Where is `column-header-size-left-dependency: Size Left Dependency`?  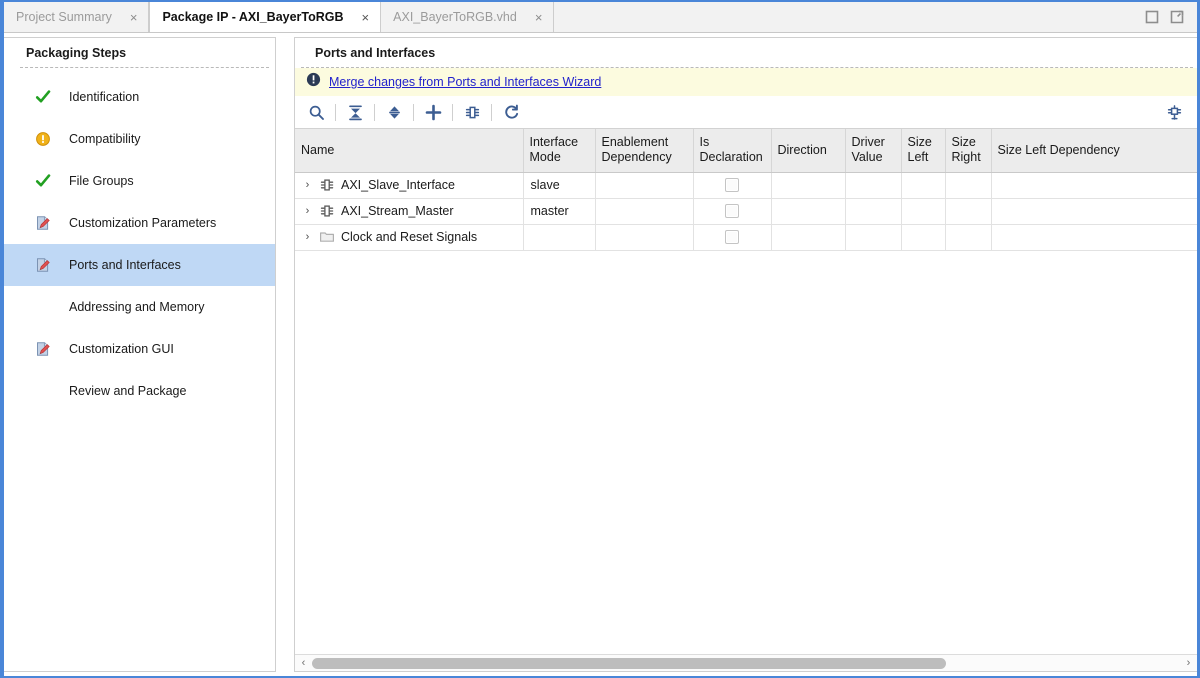
column-header-size-left-dependency: Size Left Dependency is located at coordinates (1094, 151).